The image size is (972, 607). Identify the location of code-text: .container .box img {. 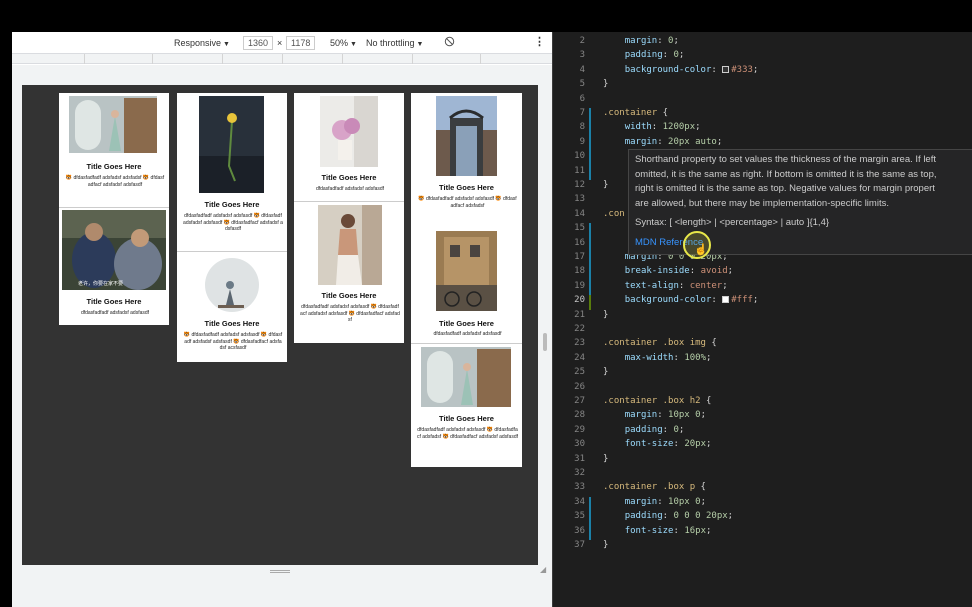
(660, 343).